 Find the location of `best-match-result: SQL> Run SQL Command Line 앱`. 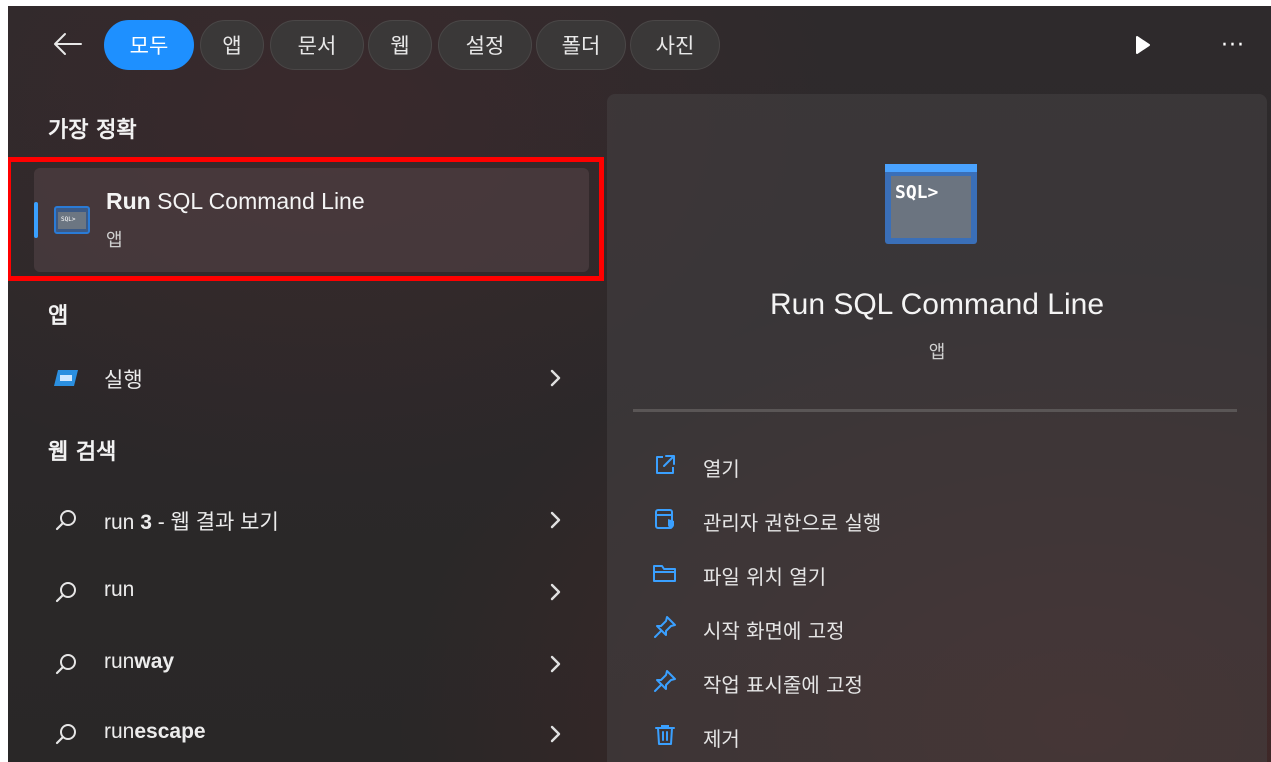

best-match-result: SQL> Run SQL Command Line 앱 is located at coordinates (311, 220).